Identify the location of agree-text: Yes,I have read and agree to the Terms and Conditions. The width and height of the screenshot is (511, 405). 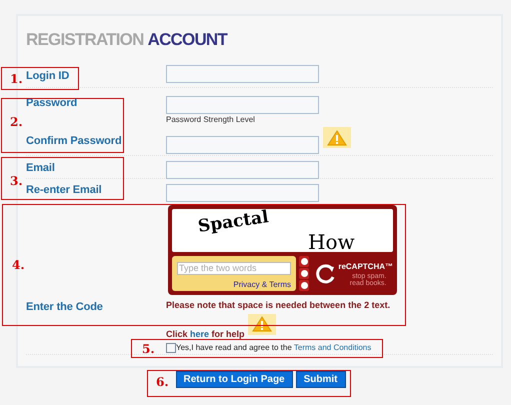
(274, 348).